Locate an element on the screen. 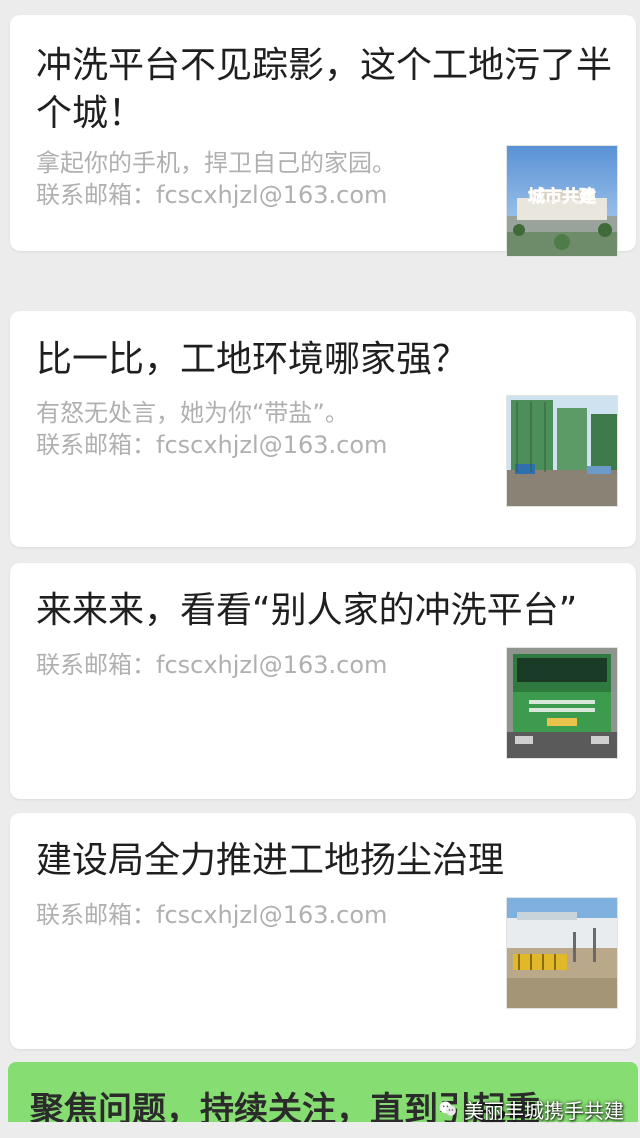 This screenshot has height=1138, width=640. construction-site-image is located at coordinates (562, 451).